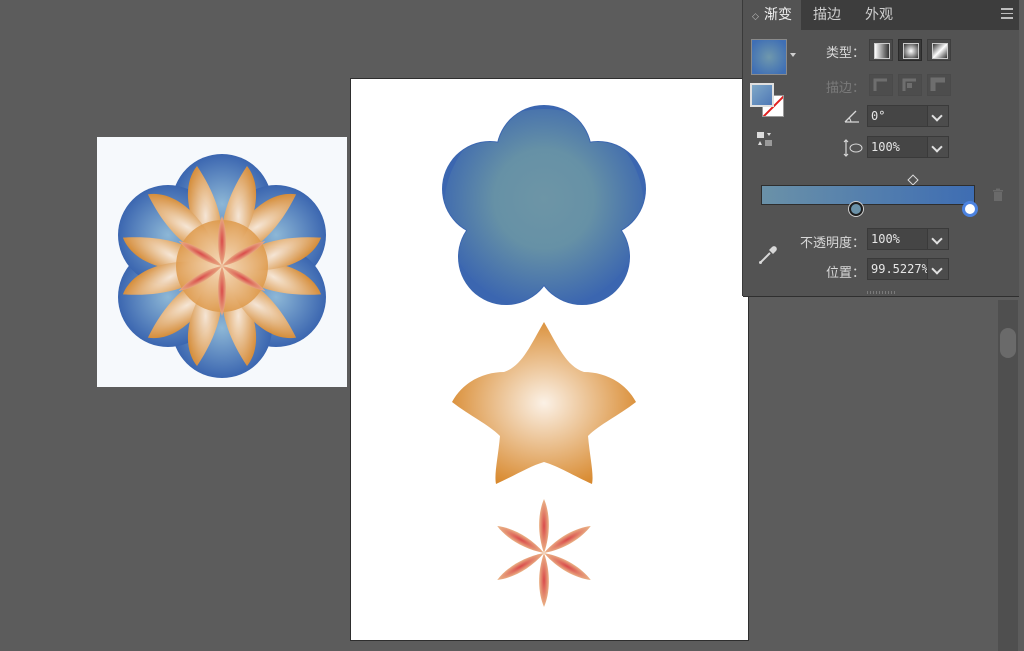 Image resolution: width=1024 pixels, height=651 pixels. I want to click on preview-artboard, so click(222, 262).